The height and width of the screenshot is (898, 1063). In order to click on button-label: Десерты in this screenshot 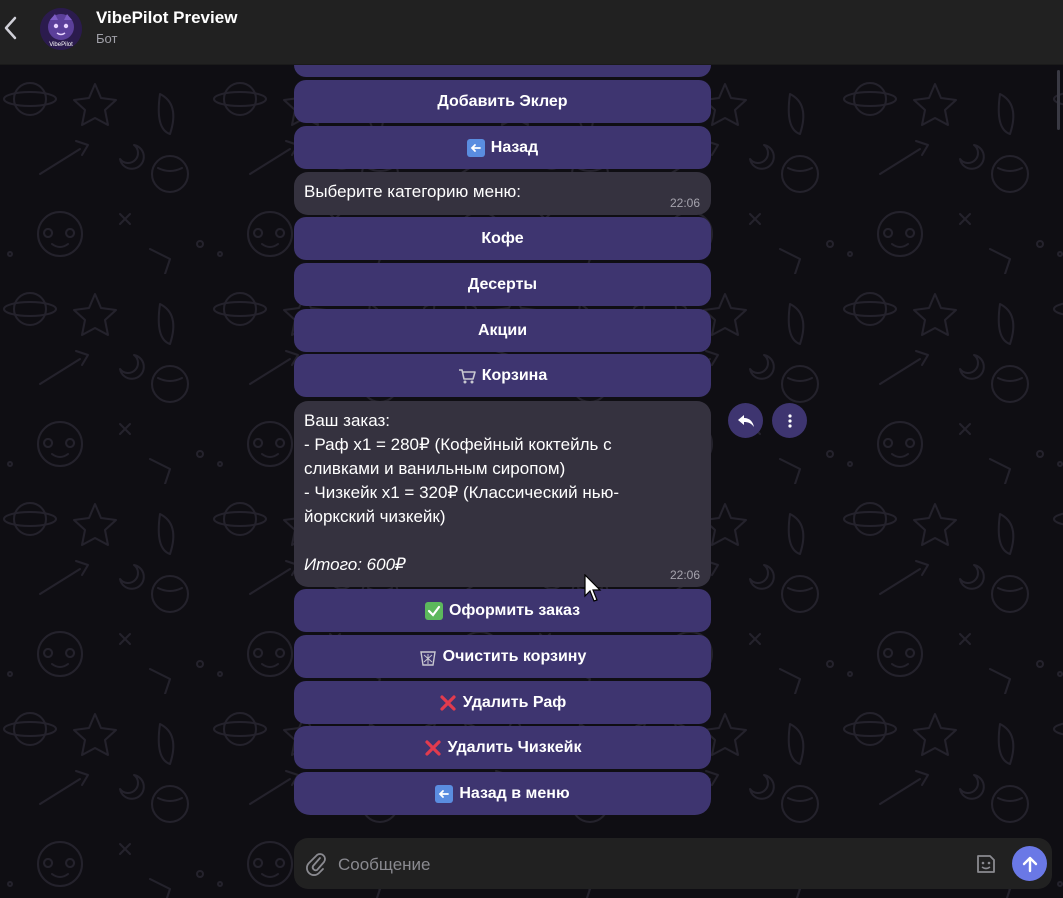, I will do `click(502, 284)`.